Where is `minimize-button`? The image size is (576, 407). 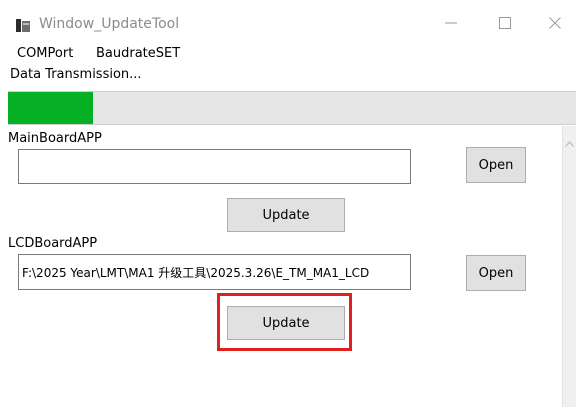
minimize-button is located at coordinates (451, 23).